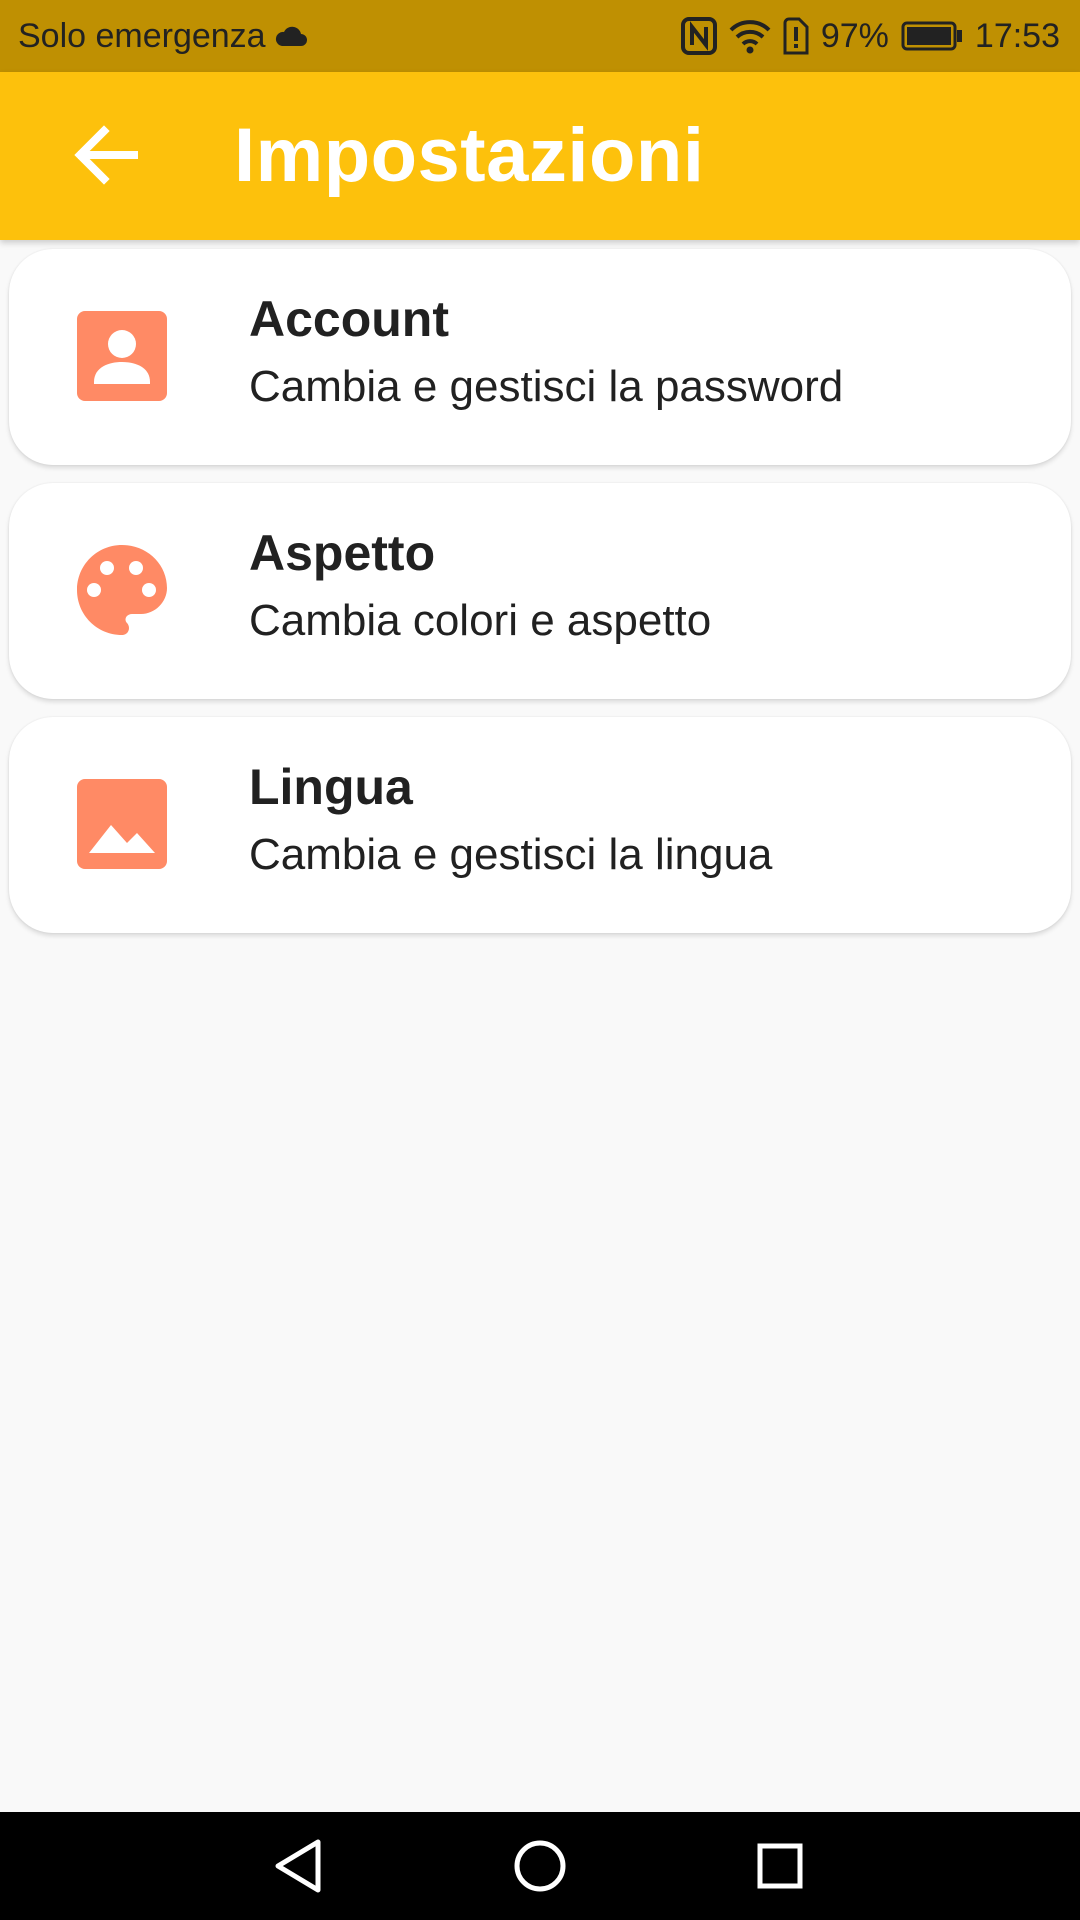  I want to click on battery-icon, so click(932, 36).